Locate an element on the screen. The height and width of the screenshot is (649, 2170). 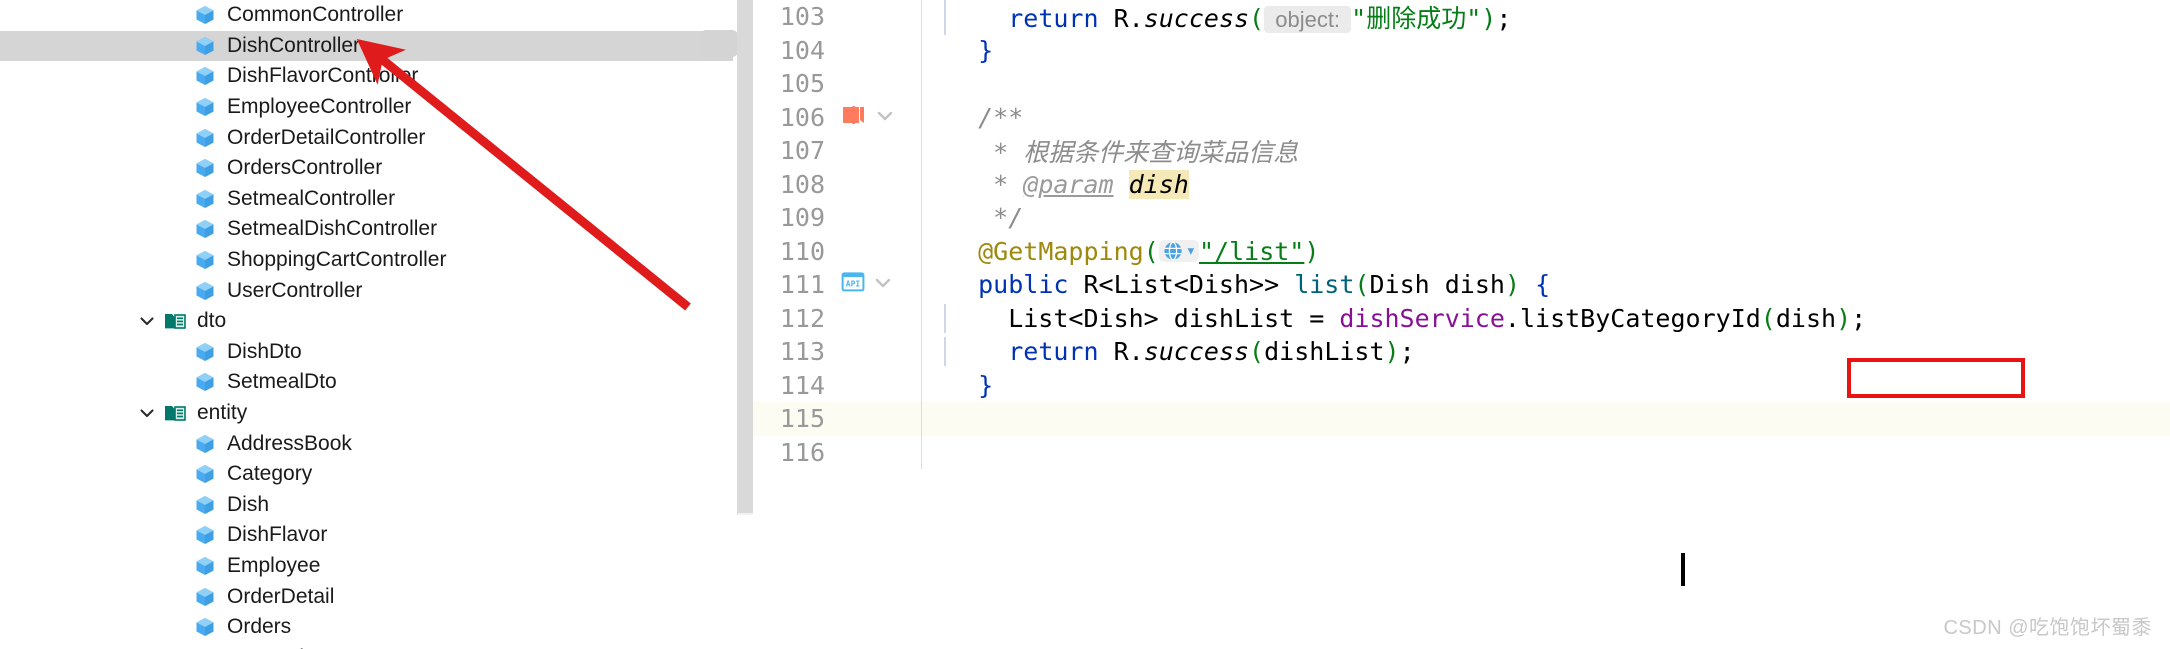
code-text: @GetMapping(▾ "/list") is located at coordinates (1120, 251).